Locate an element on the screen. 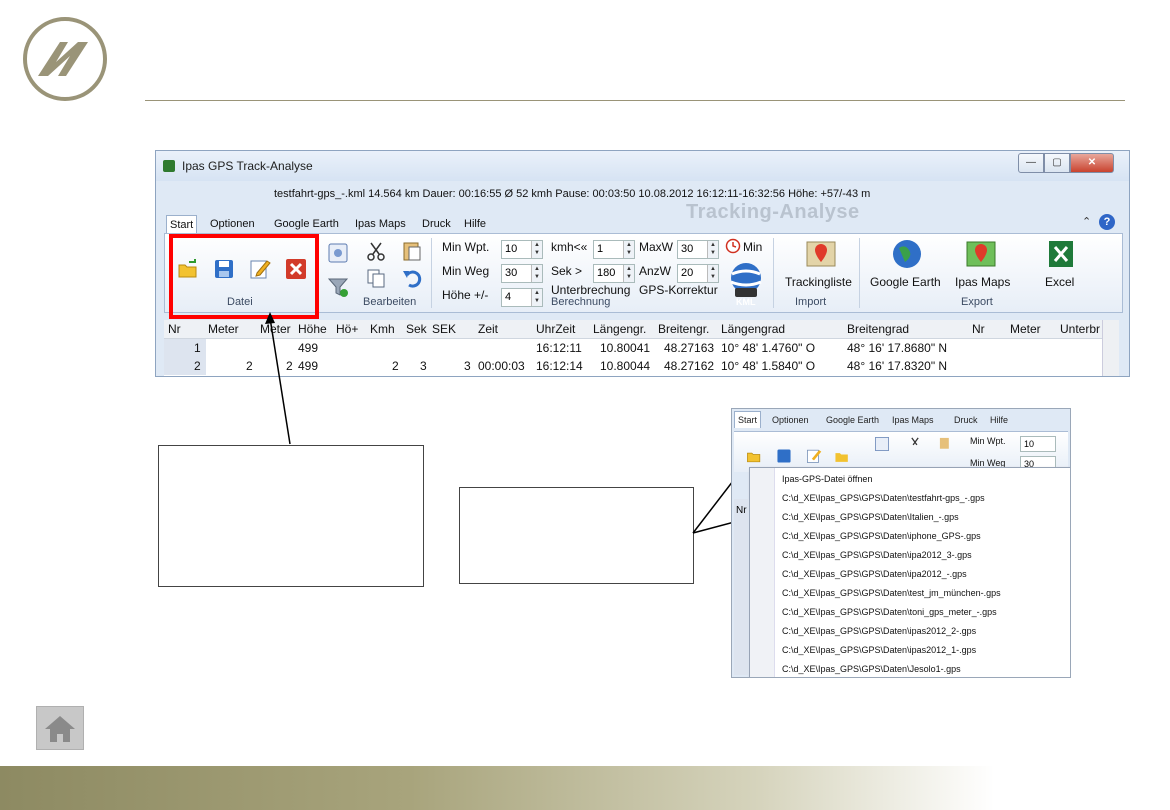 The height and width of the screenshot is (810, 1170). col-breitengrad: Breitengrad is located at coordinates (878, 329).